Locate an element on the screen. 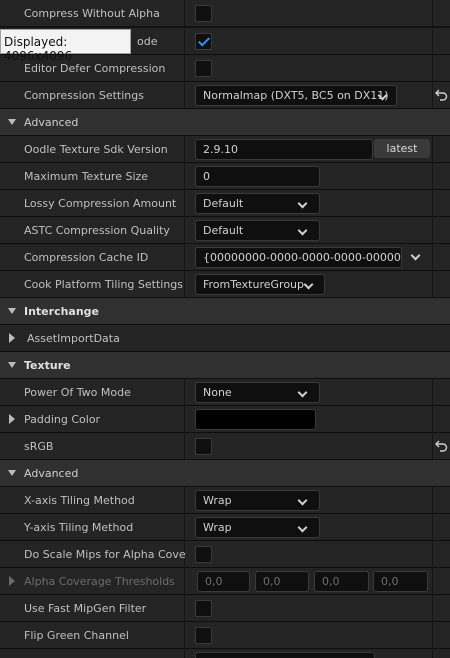  editor-defer-compression-label: Editor Defer Compression is located at coordinates (95, 68).